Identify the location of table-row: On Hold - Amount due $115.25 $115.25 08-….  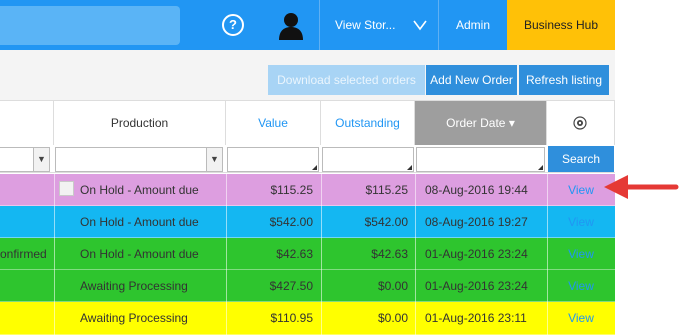
(307, 190).